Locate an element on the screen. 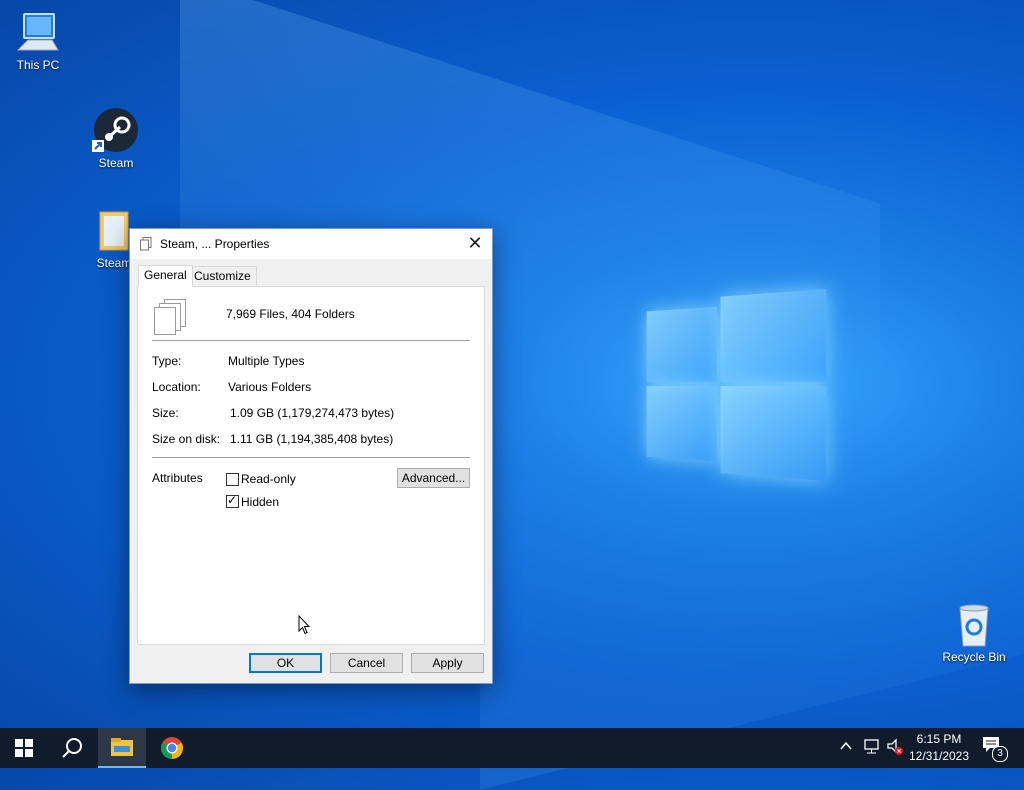 The height and width of the screenshot is (790, 1024). desktop-icon-steam: Steam is located at coordinates (116, 139).